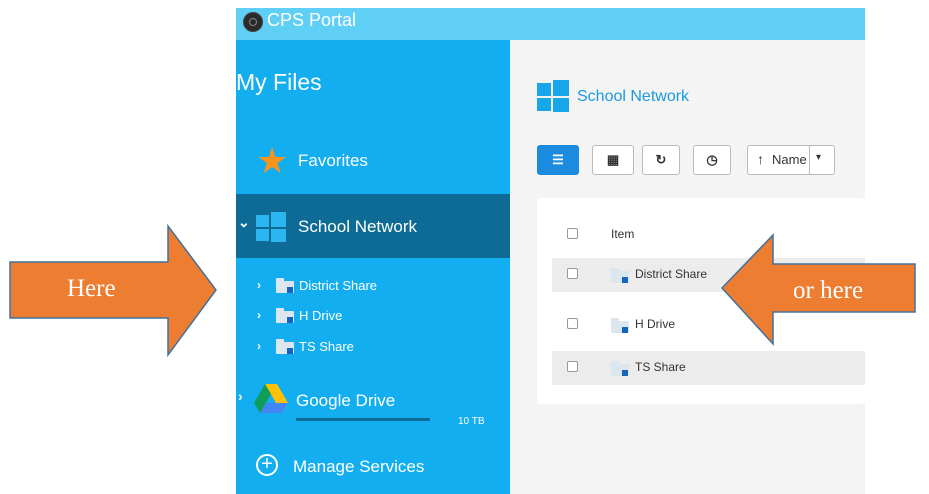 The height and width of the screenshot is (494, 929). I want to click on left-arrow-label: Here, so click(91, 288).